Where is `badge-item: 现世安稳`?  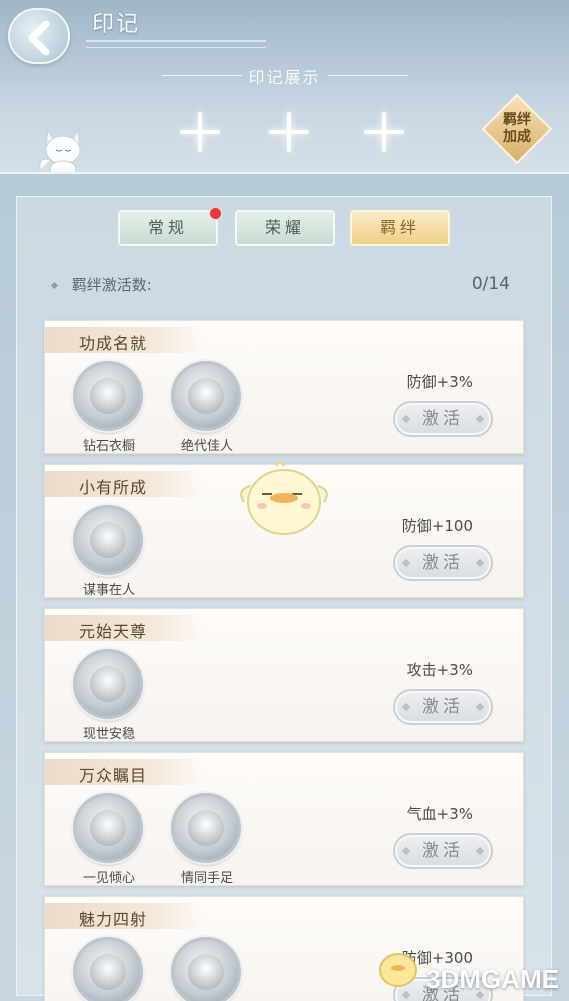
badge-item: 现世安稳 is located at coordinates (109, 695).